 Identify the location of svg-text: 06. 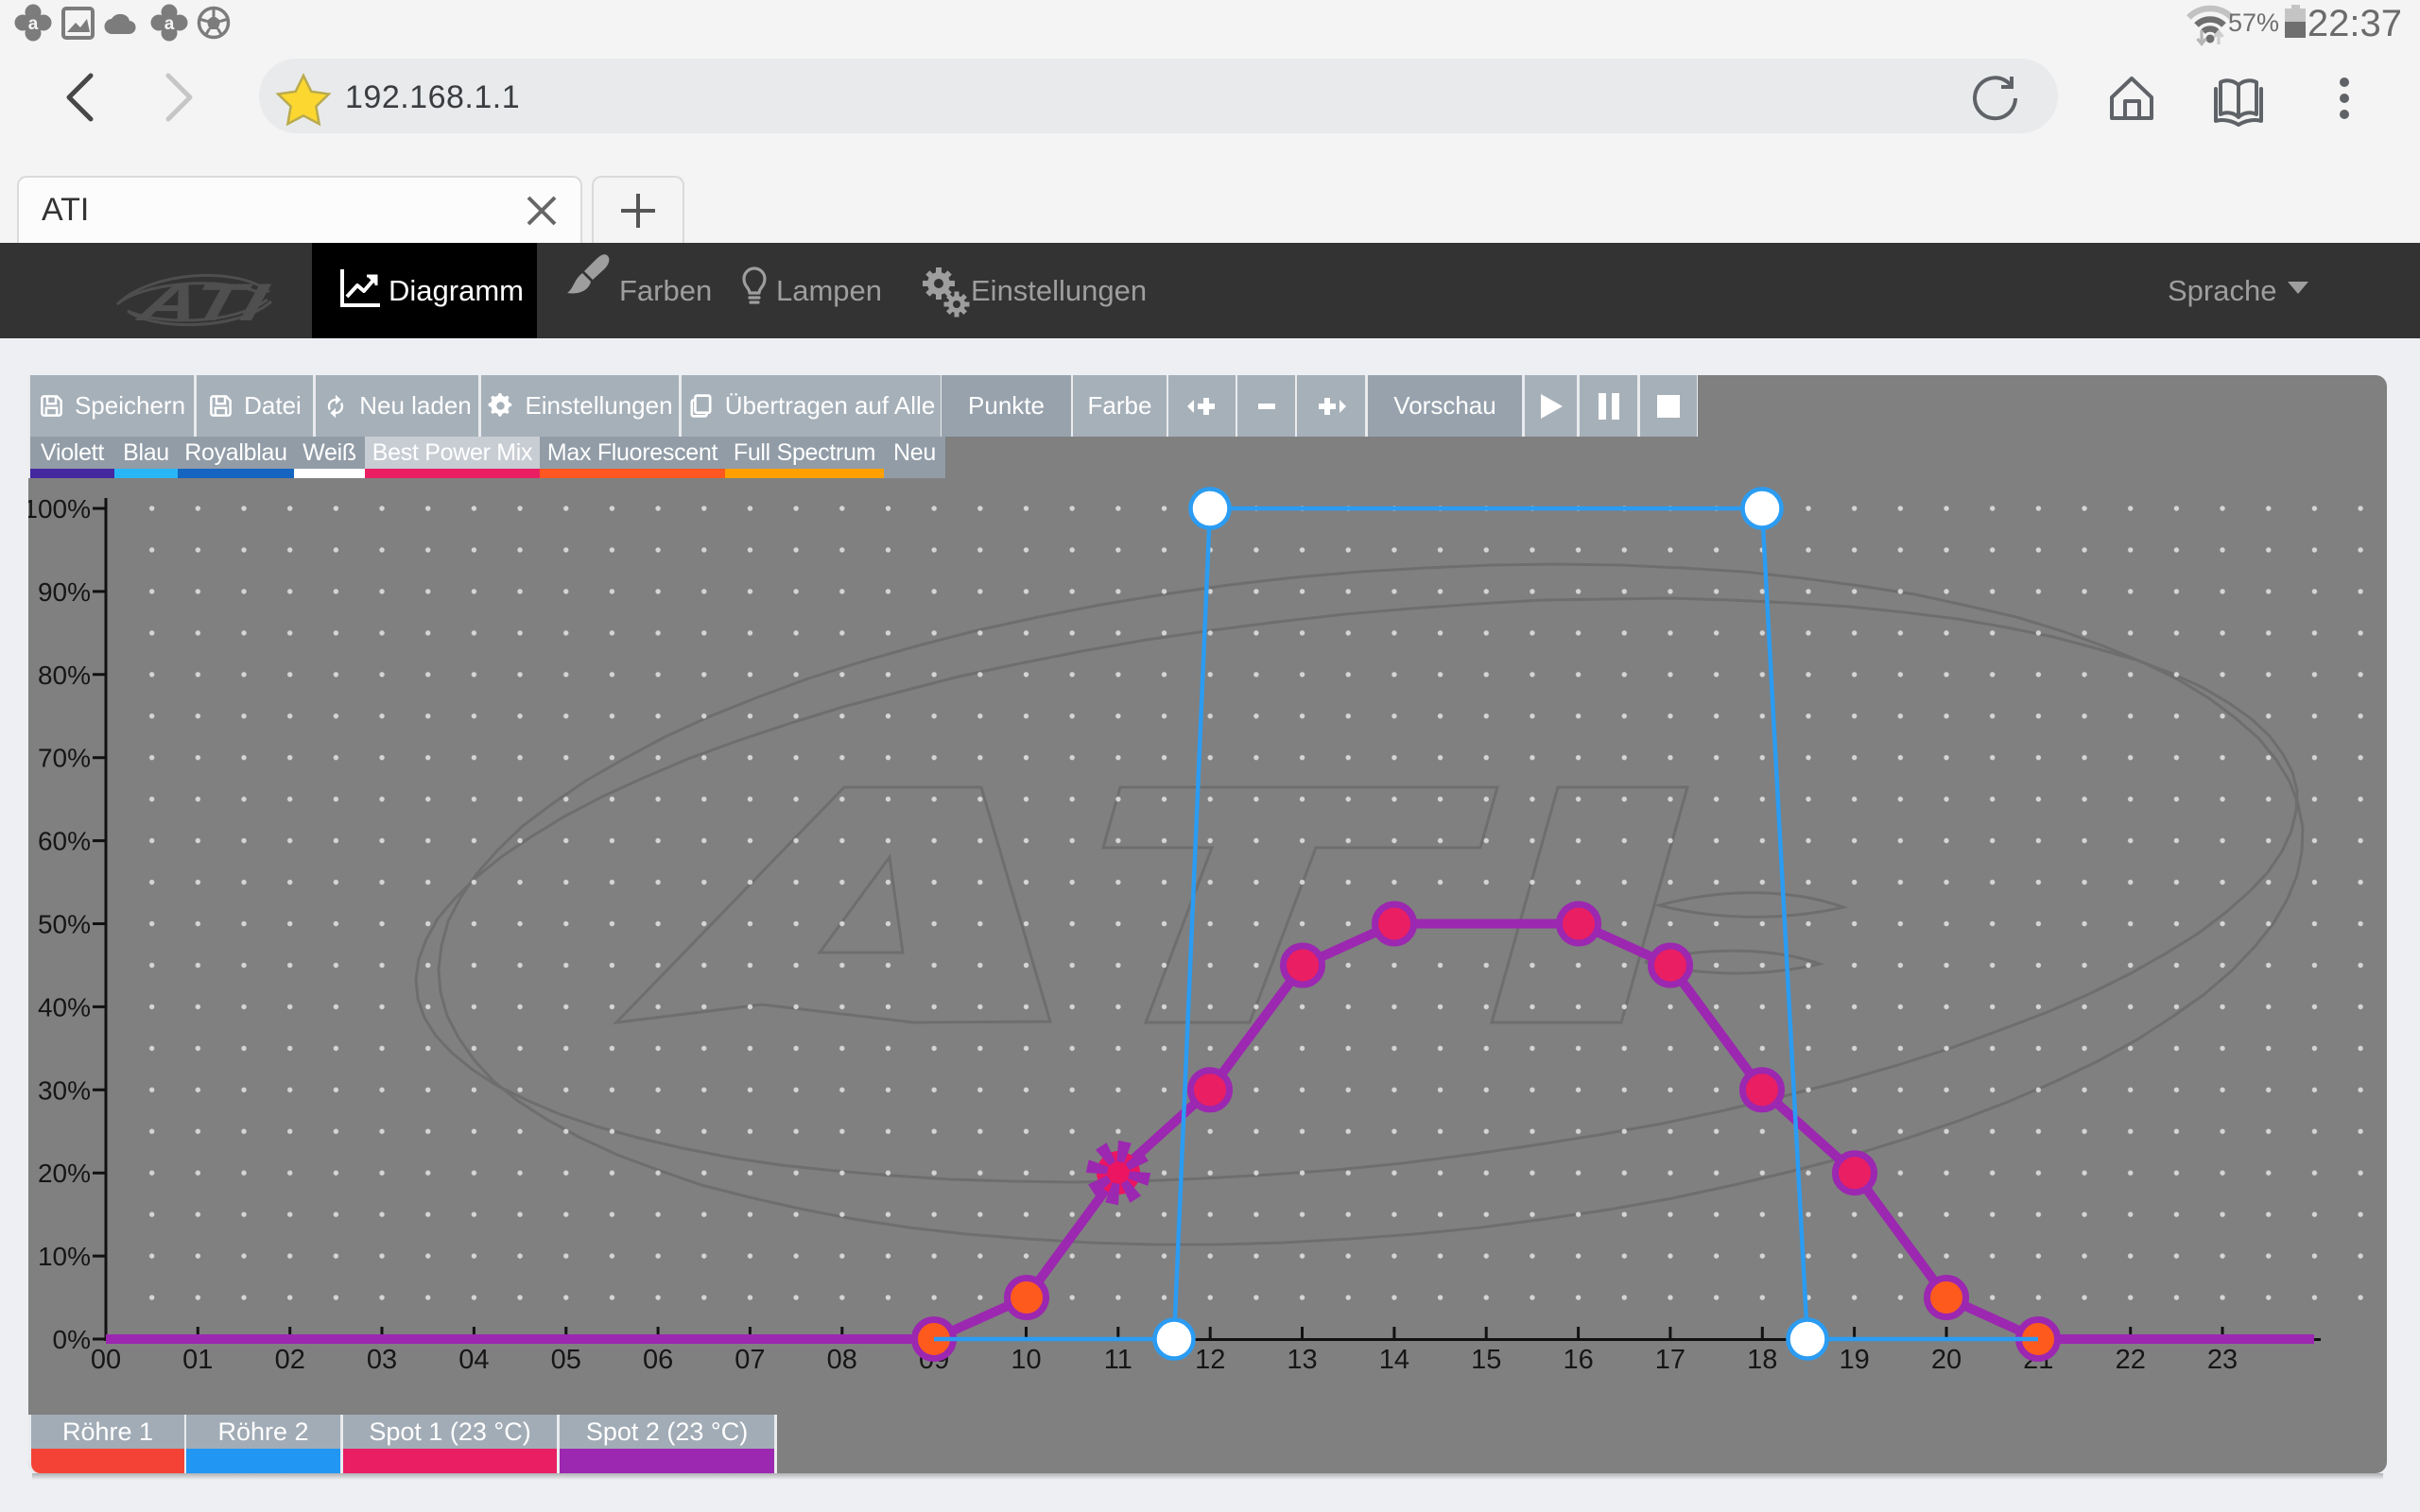
(658, 1360).